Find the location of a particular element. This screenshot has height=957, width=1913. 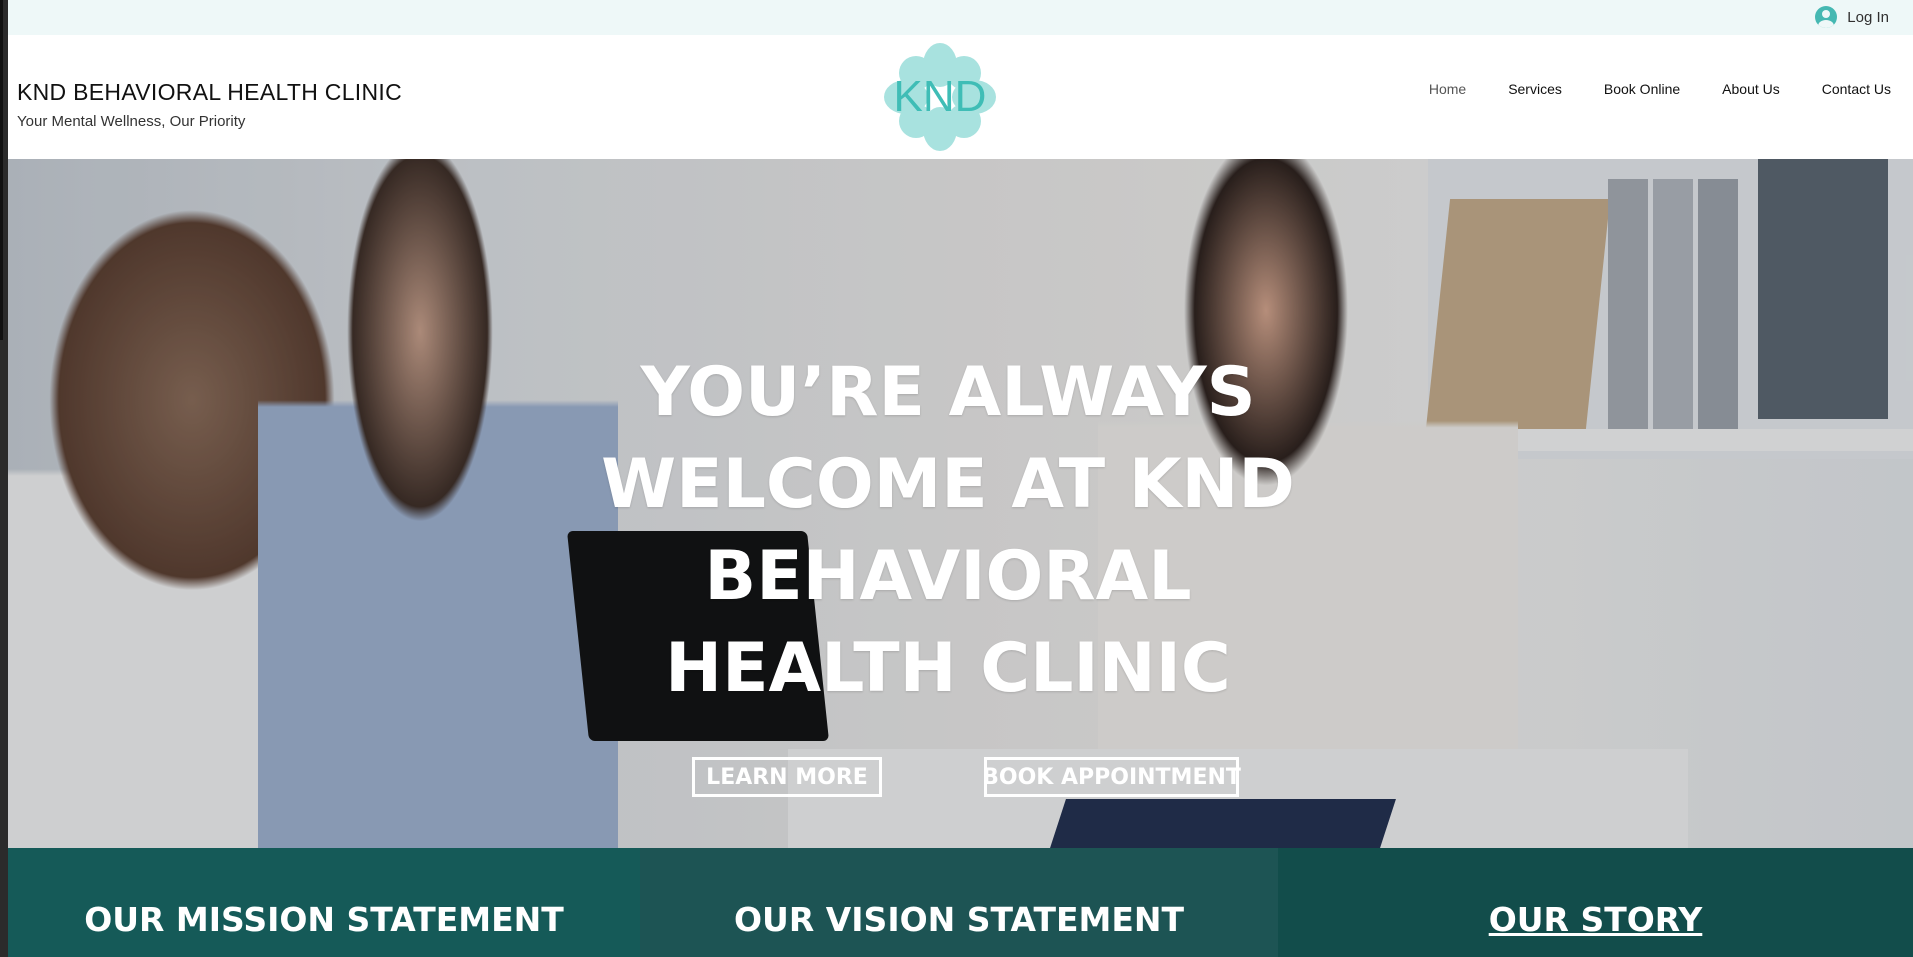

hero-headline-line: HEALTH CLINIC is located at coordinates (948, 668).